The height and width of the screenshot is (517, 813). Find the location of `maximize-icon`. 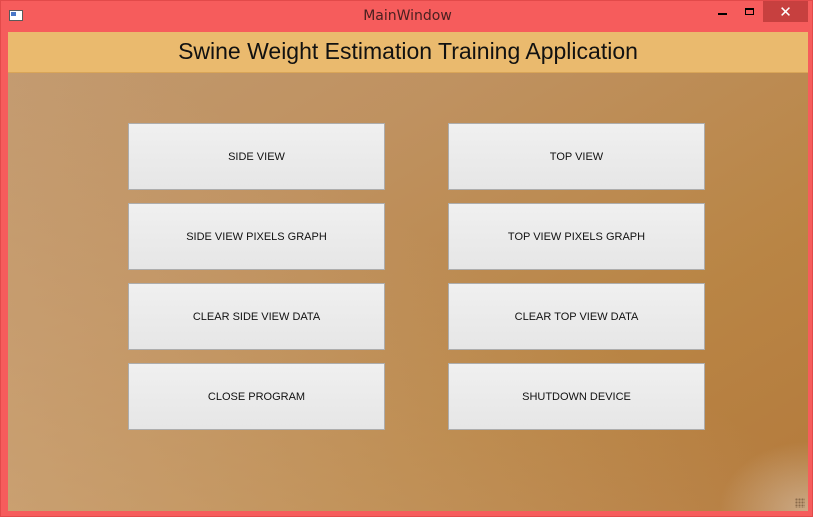

maximize-icon is located at coordinates (749, 11).